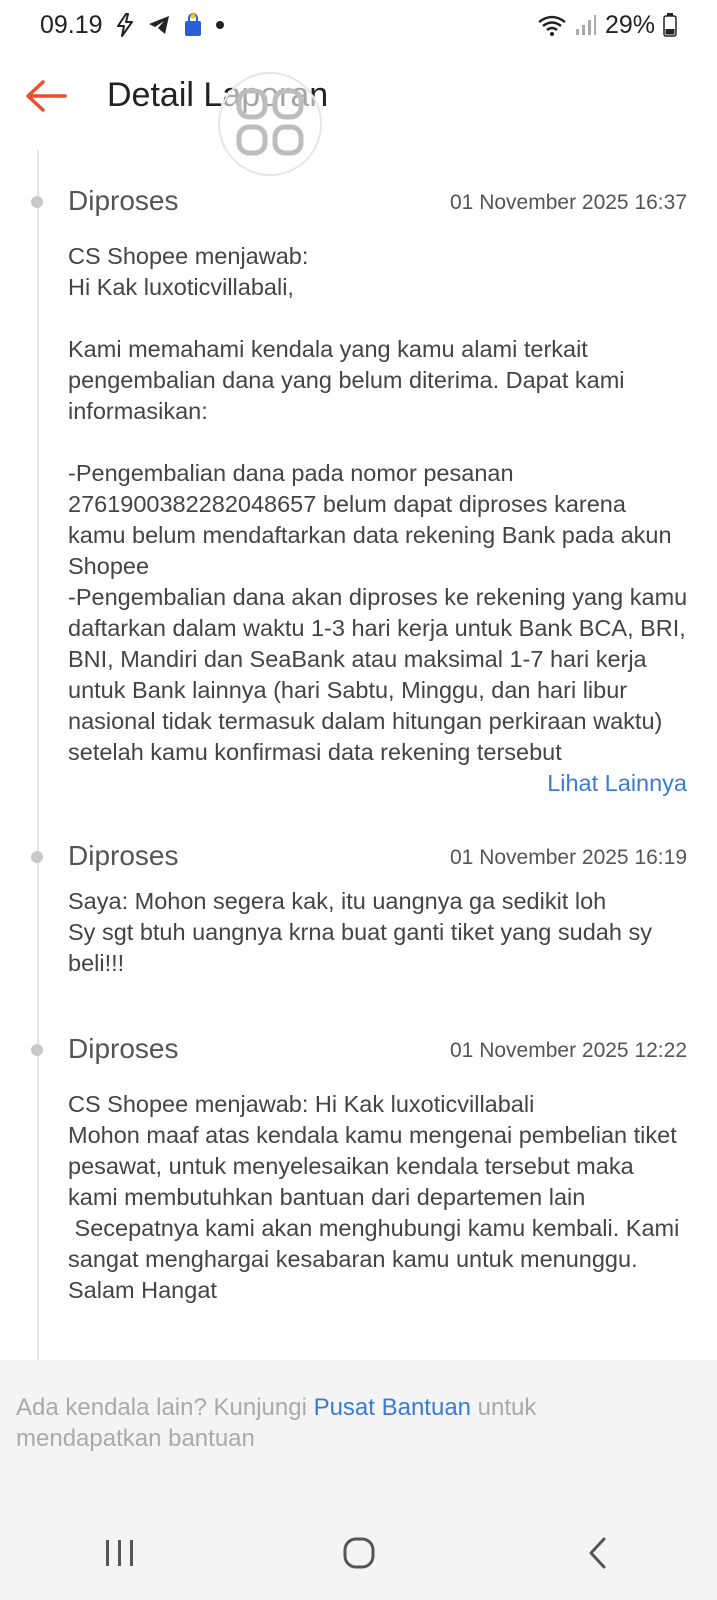 The image size is (717, 1600). I want to click on help-prefix: Ada kendala lain? Kunjungi, so click(165, 1407).